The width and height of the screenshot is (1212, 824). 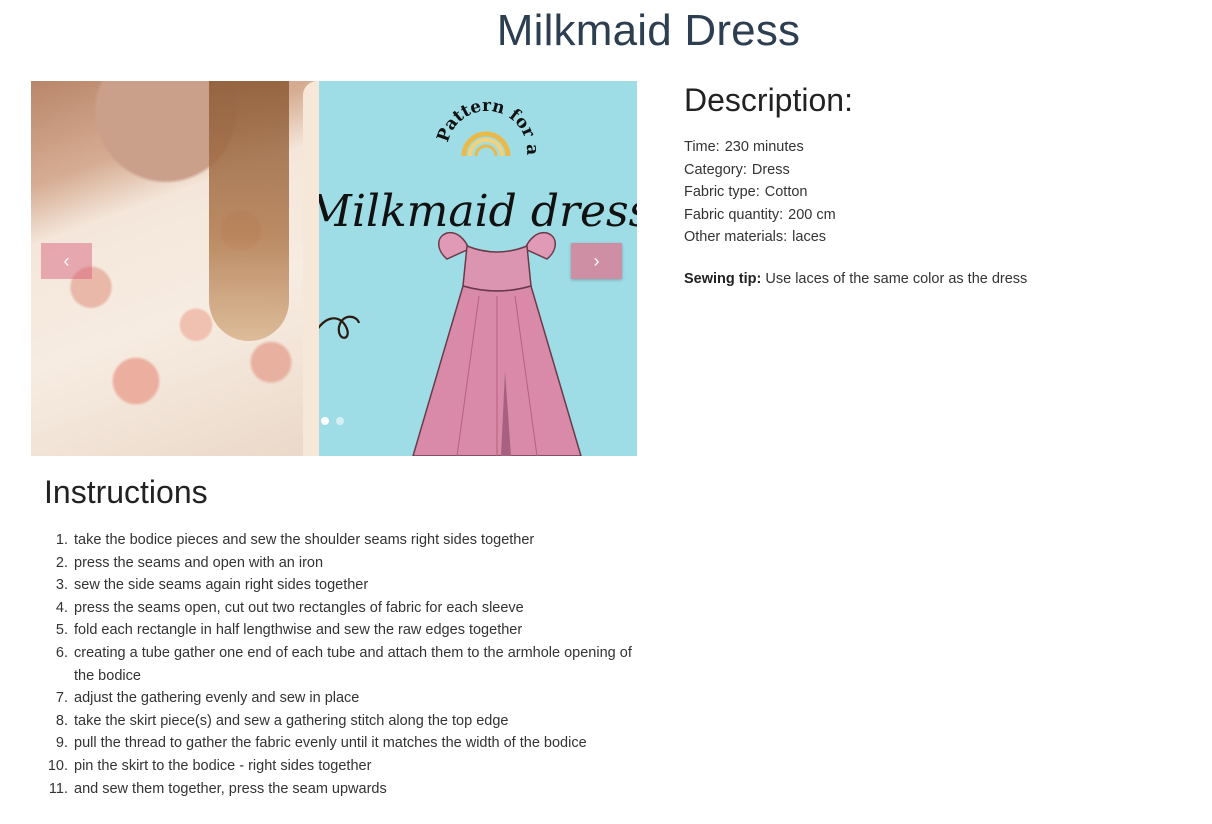 I want to click on step-number: 3., so click(x=61, y=585).